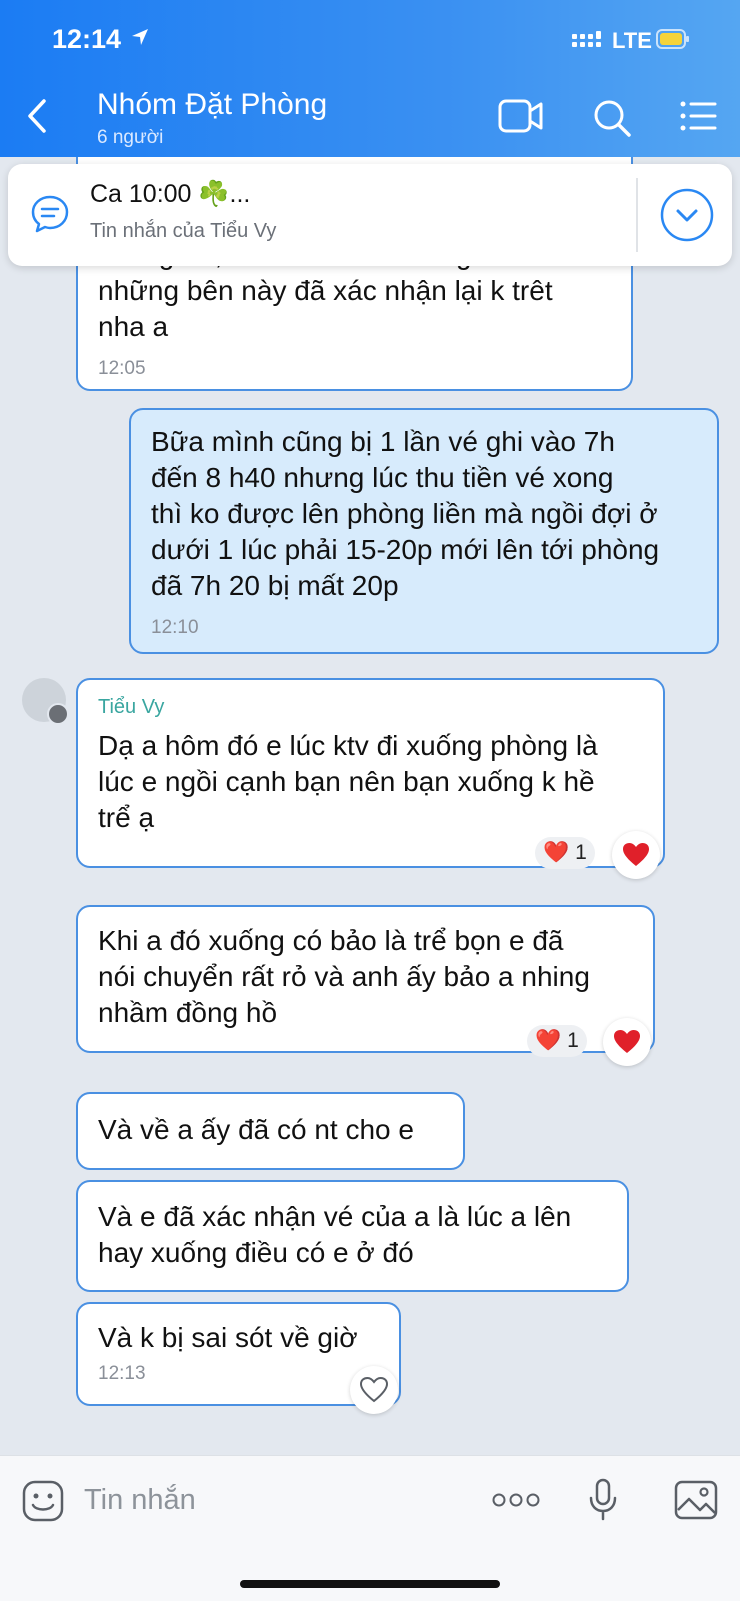 The image size is (740, 1601). I want to click on avatar, so click(45, 701).